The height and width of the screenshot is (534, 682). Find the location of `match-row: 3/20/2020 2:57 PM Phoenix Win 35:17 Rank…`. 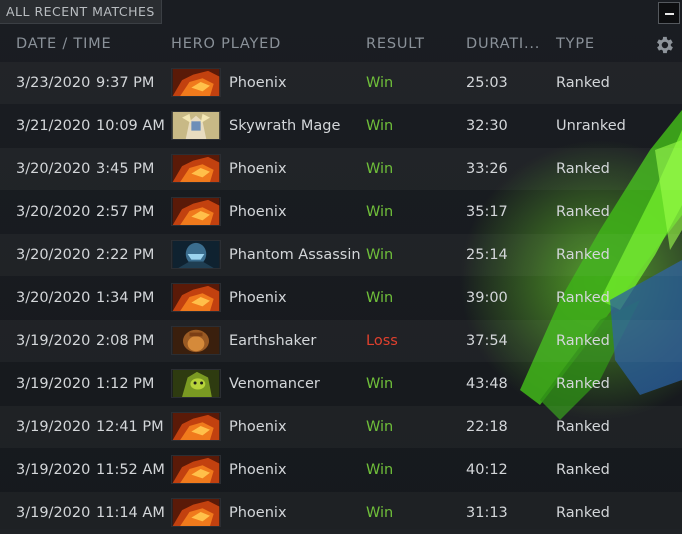

match-row: 3/20/2020 2:57 PM Phoenix Win 35:17 Rank… is located at coordinates (341, 212).